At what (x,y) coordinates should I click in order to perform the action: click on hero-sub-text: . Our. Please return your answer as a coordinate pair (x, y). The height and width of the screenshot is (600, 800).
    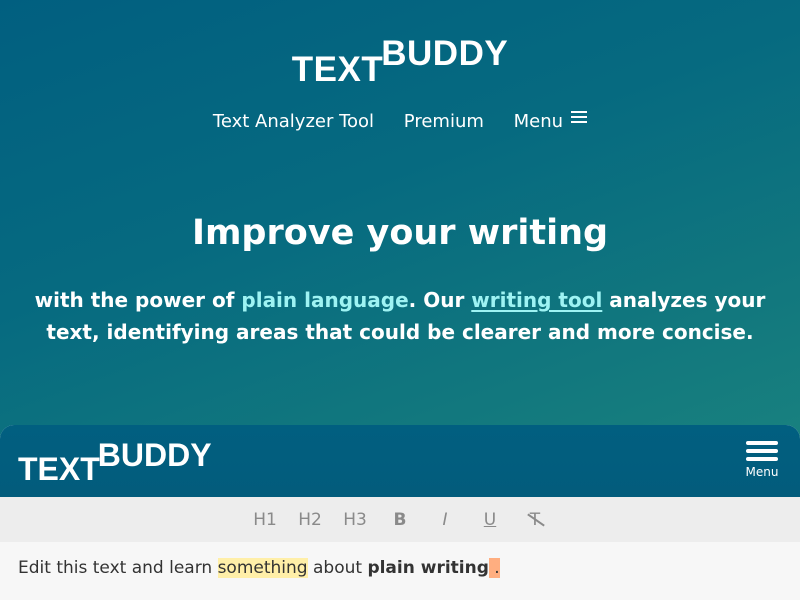
    Looking at the image, I should click on (440, 300).